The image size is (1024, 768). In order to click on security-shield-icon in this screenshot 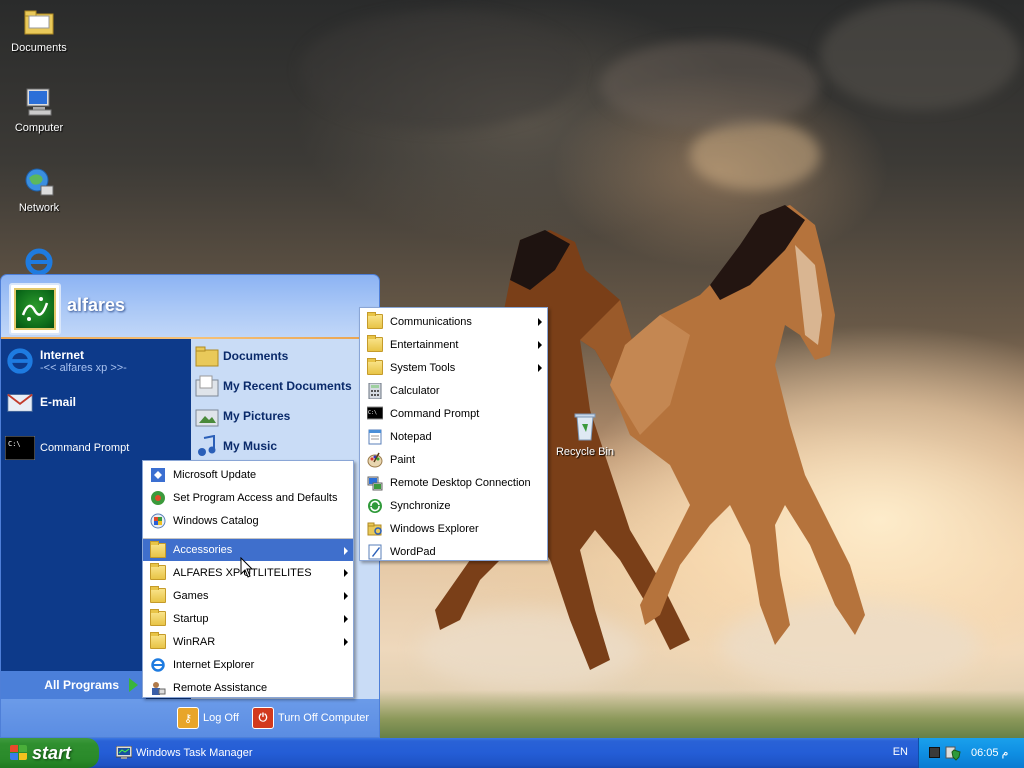, I will do `click(953, 753)`.